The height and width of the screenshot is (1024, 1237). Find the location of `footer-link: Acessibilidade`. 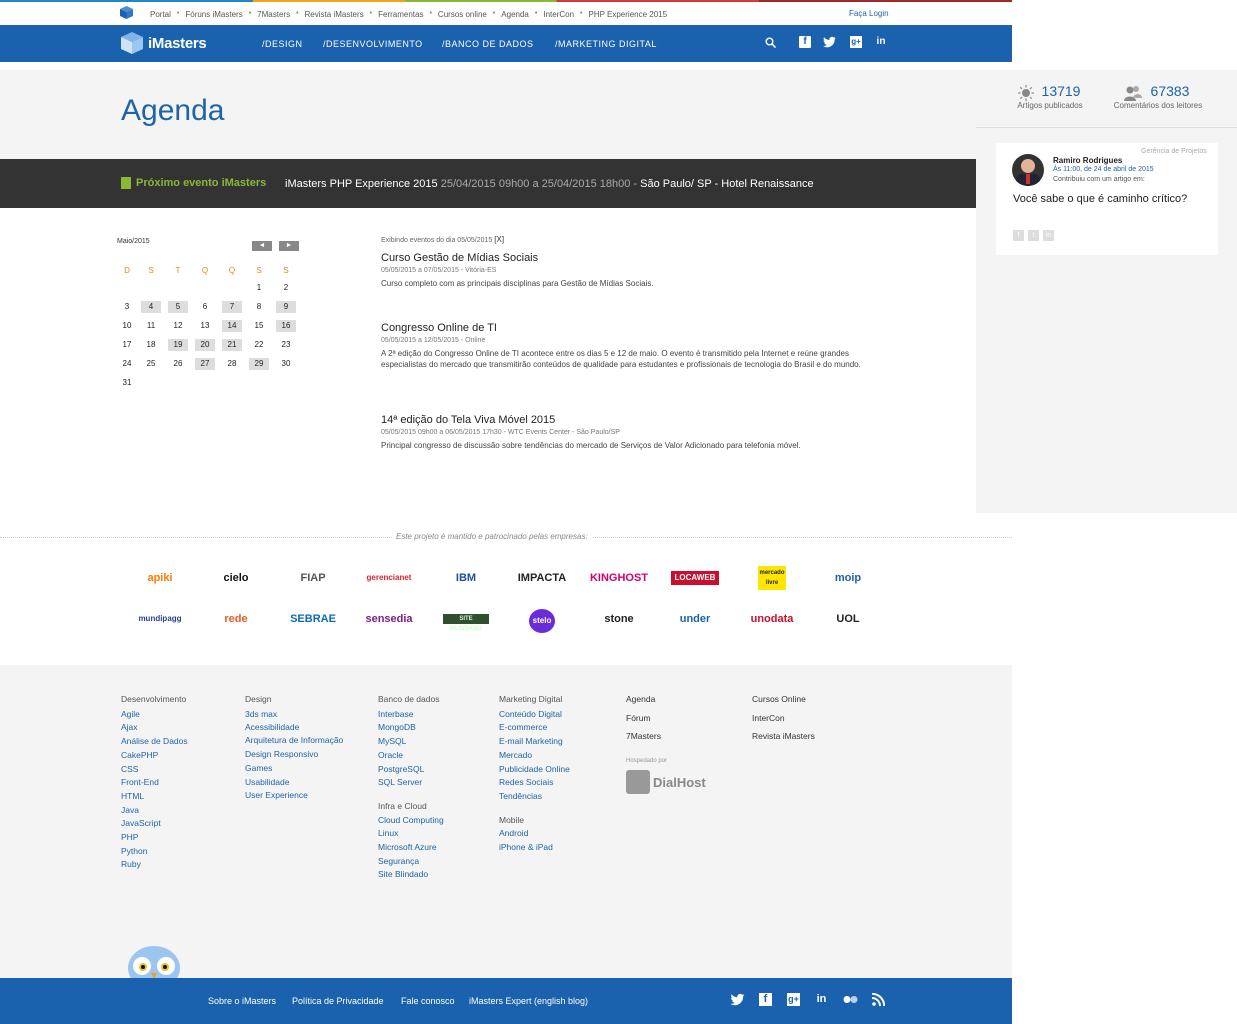

footer-link: Acessibilidade is located at coordinates (295, 728).